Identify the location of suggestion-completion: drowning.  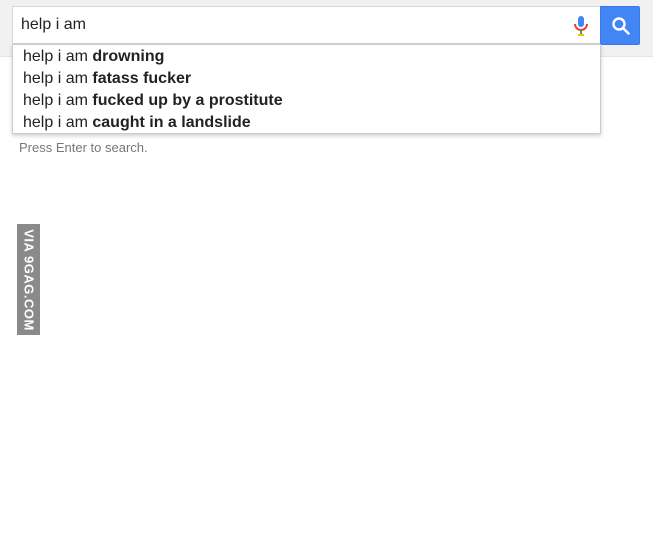
(128, 56).